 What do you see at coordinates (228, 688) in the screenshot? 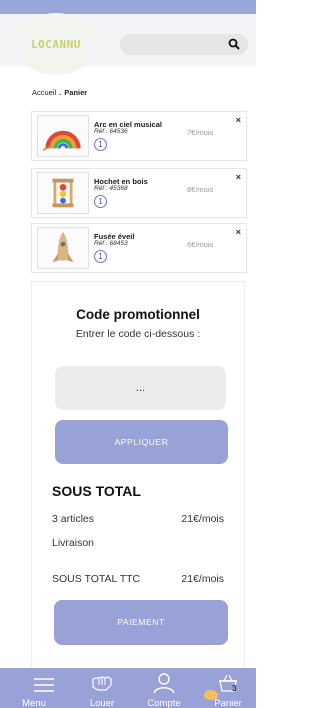
I see `nav-cart: 3 Panier` at bounding box center [228, 688].